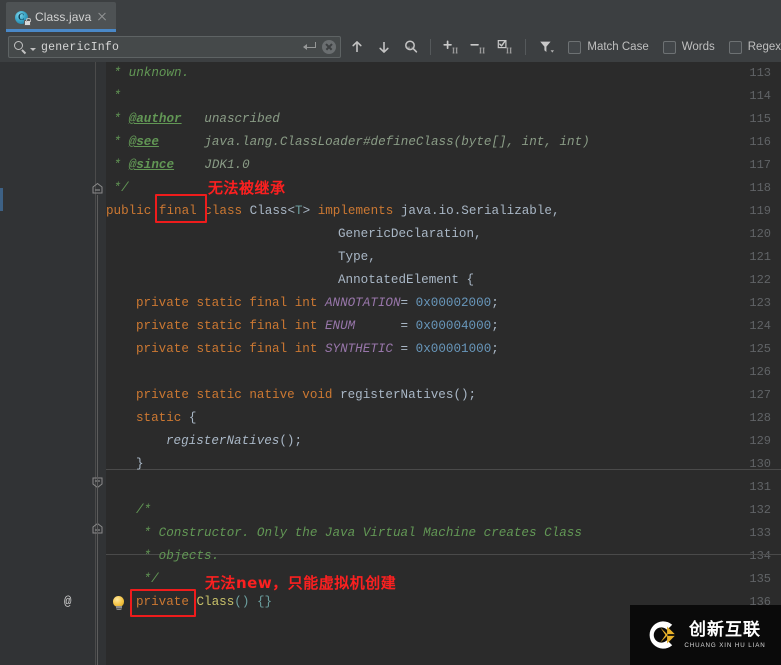  I want to click on javadoc-tag-since: @since, so click(151, 165).